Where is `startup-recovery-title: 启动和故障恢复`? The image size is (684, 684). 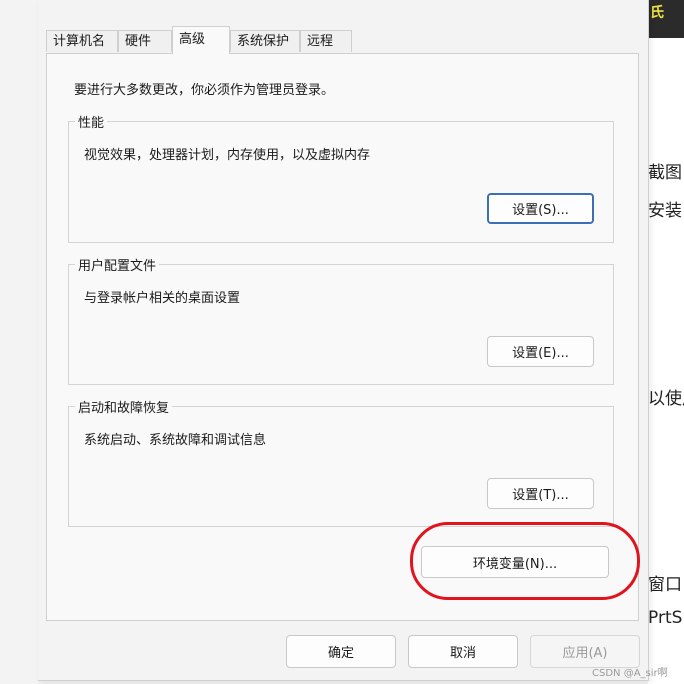
startup-recovery-title: 启动和故障恢复 is located at coordinates (124, 406).